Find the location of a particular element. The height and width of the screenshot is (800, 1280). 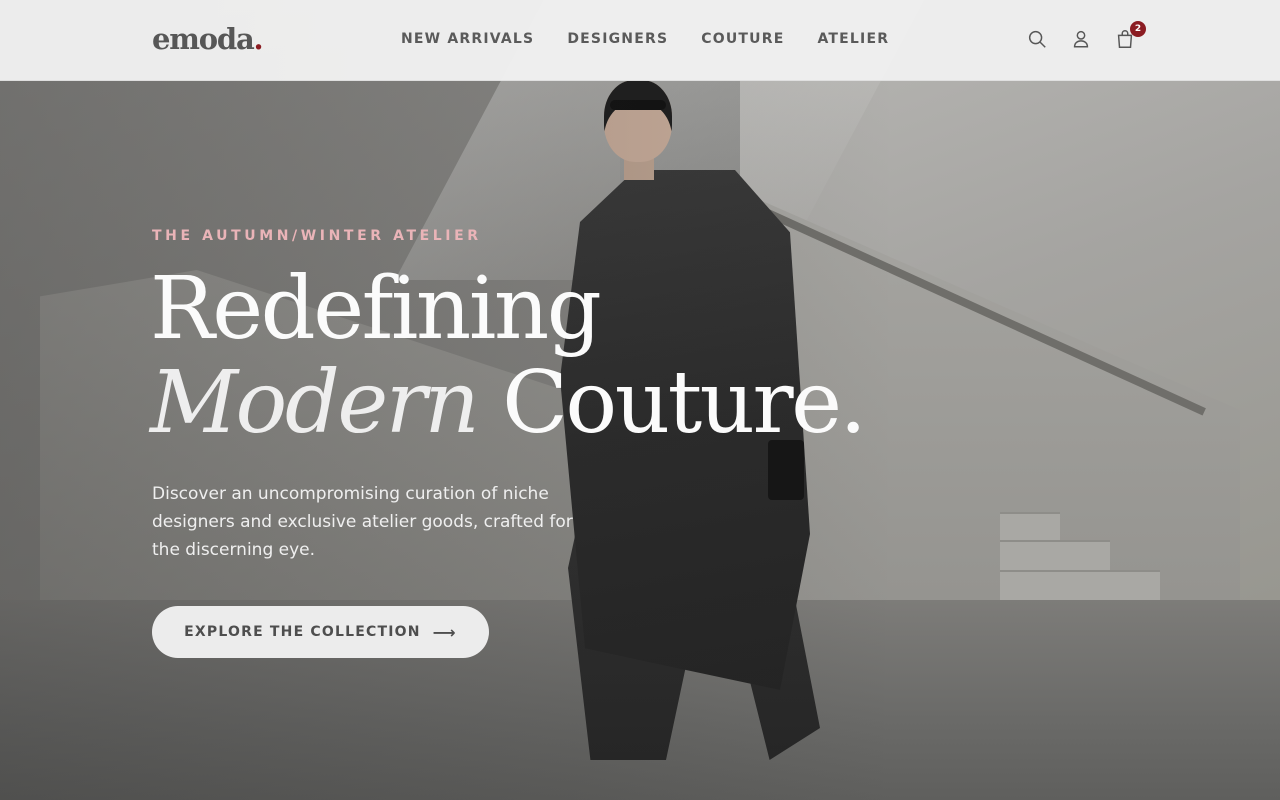

brand-logo: emoda. is located at coordinates (208, 39).